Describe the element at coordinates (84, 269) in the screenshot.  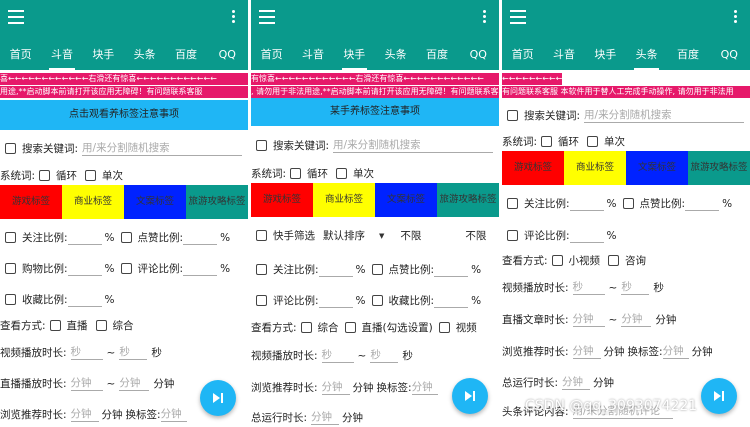
I see `cart-input` at that location.